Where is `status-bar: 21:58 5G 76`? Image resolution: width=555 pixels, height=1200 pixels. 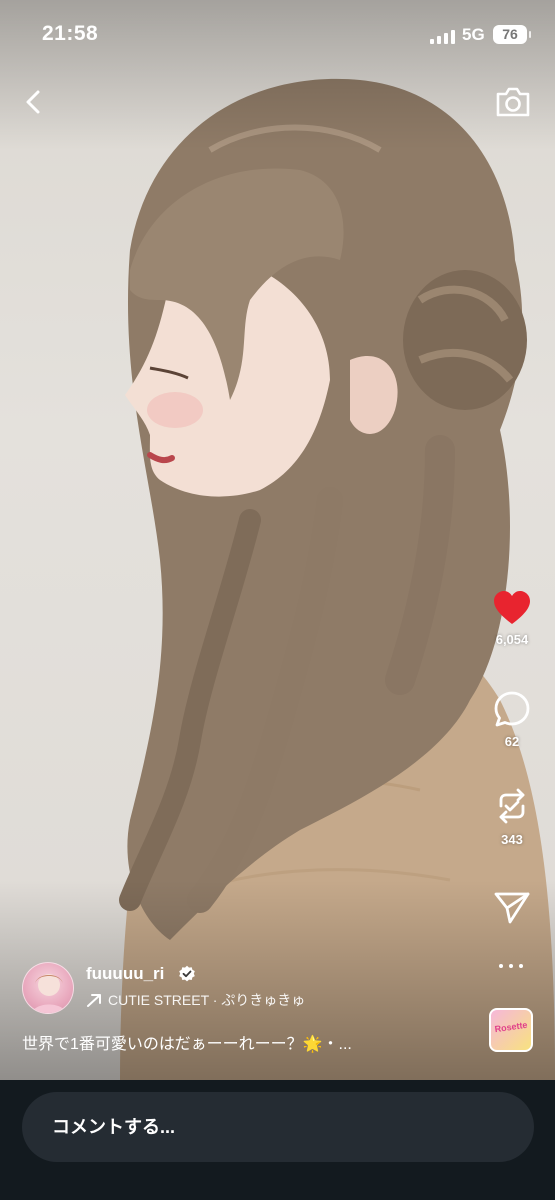 status-bar: 21:58 5G 76 is located at coordinates (277, 35).